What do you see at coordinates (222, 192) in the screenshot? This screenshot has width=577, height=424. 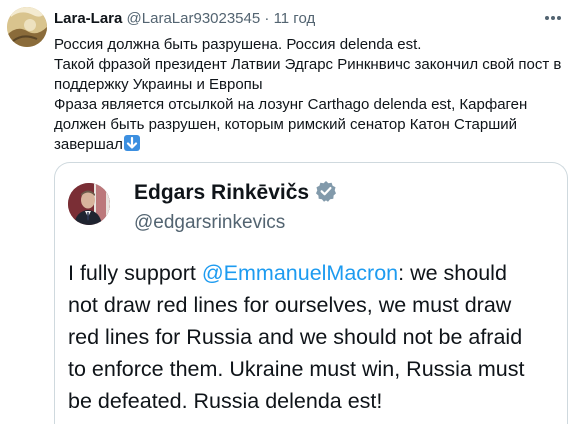 I see `embedded-author-name-text: Edgars Rinkēvičs` at bounding box center [222, 192].